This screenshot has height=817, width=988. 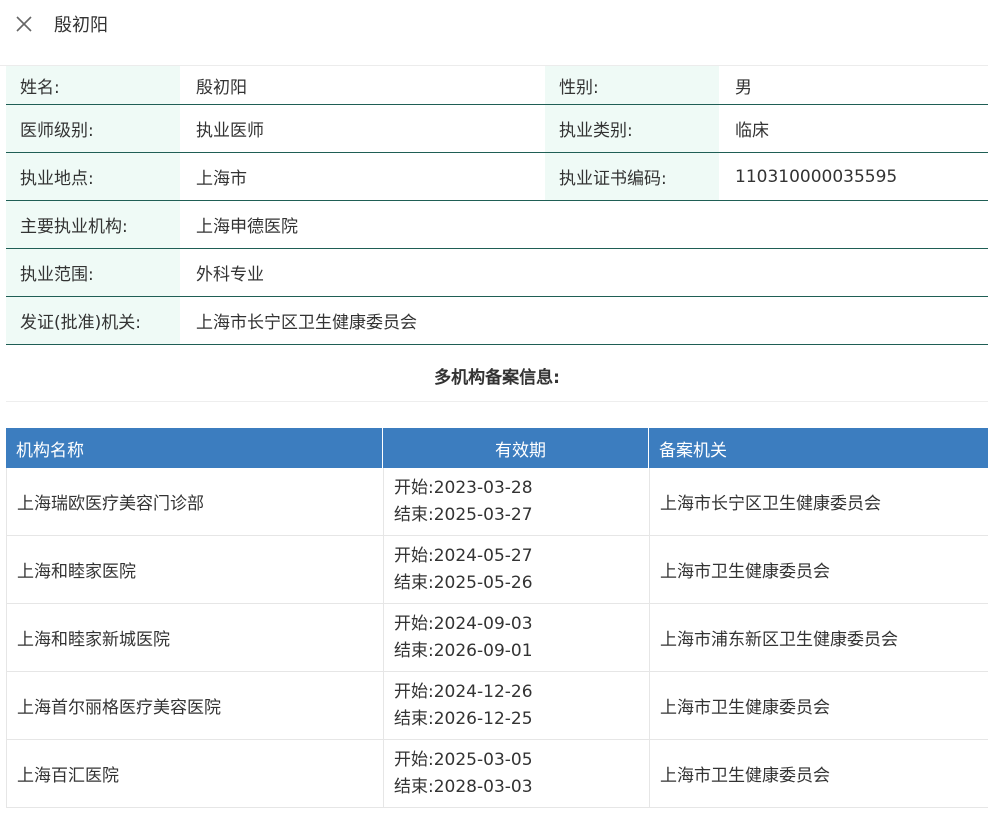 I want to click on row-validity: 开始:2025-03-05 结束:2028-03-03, so click(x=517, y=773).